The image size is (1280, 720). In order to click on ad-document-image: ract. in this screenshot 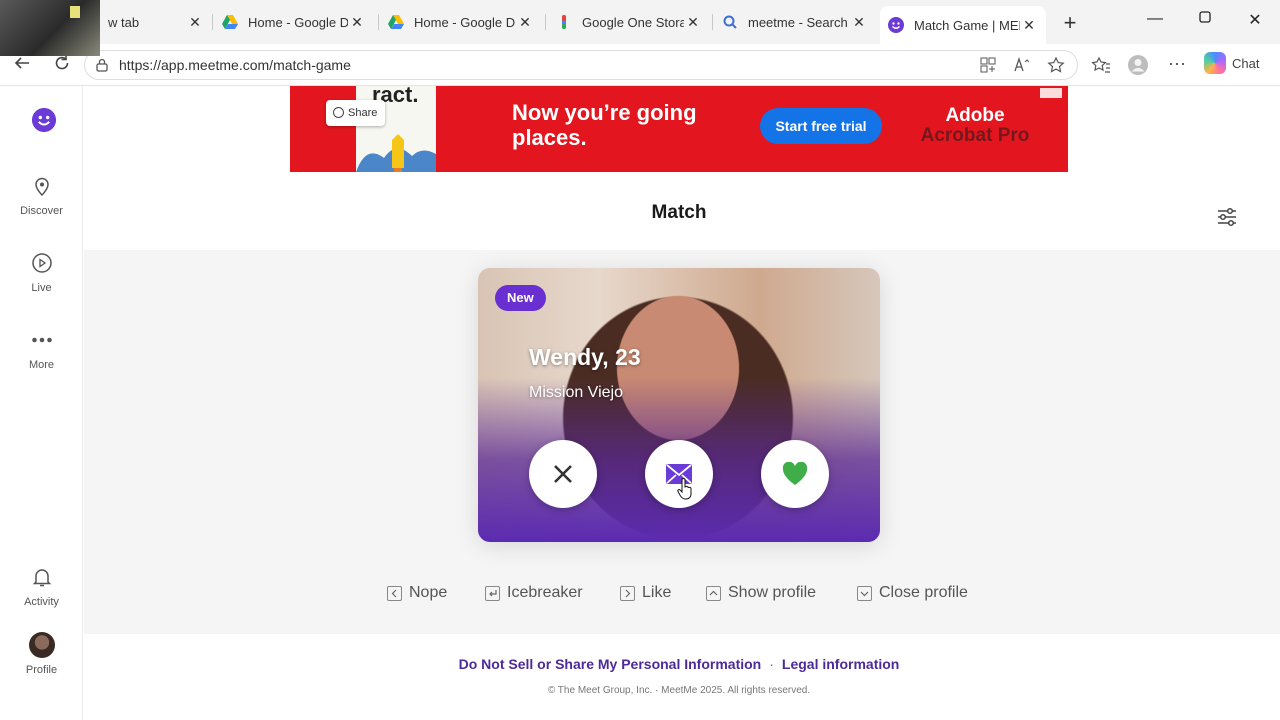, I will do `click(396, 129)`.